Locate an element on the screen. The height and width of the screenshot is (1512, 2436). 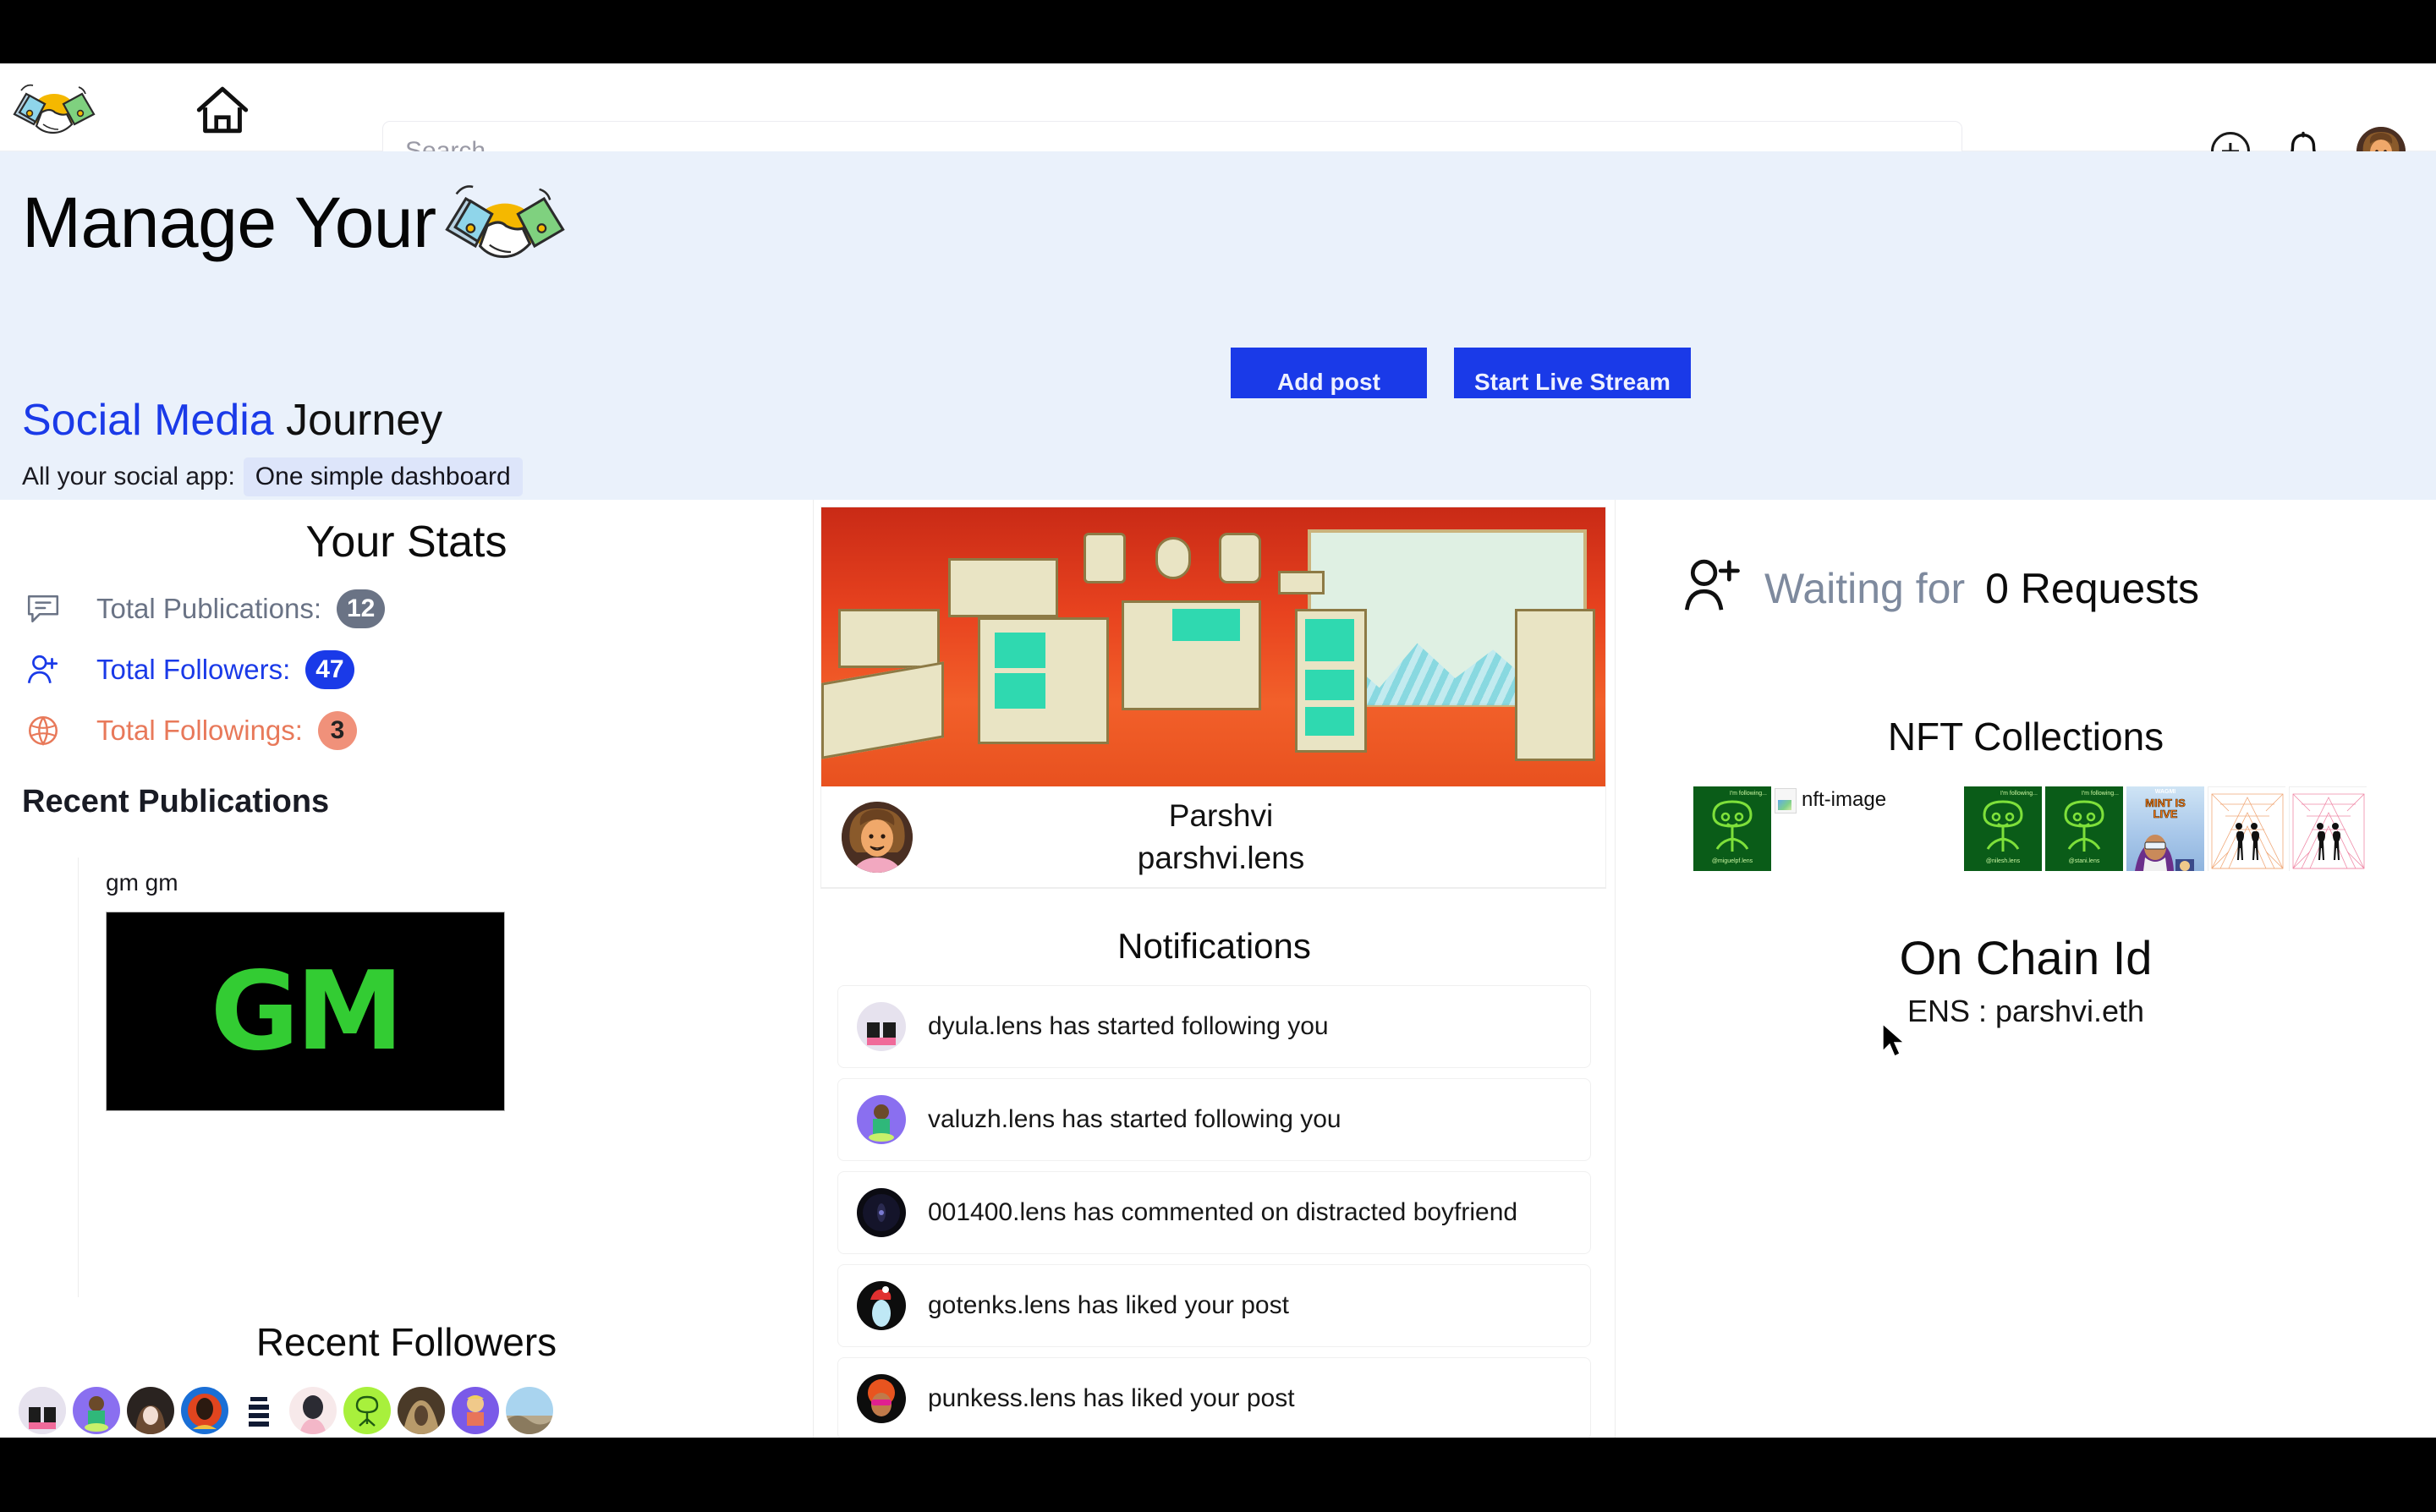
stat-value: 3 is located at coordinates (337, 730).